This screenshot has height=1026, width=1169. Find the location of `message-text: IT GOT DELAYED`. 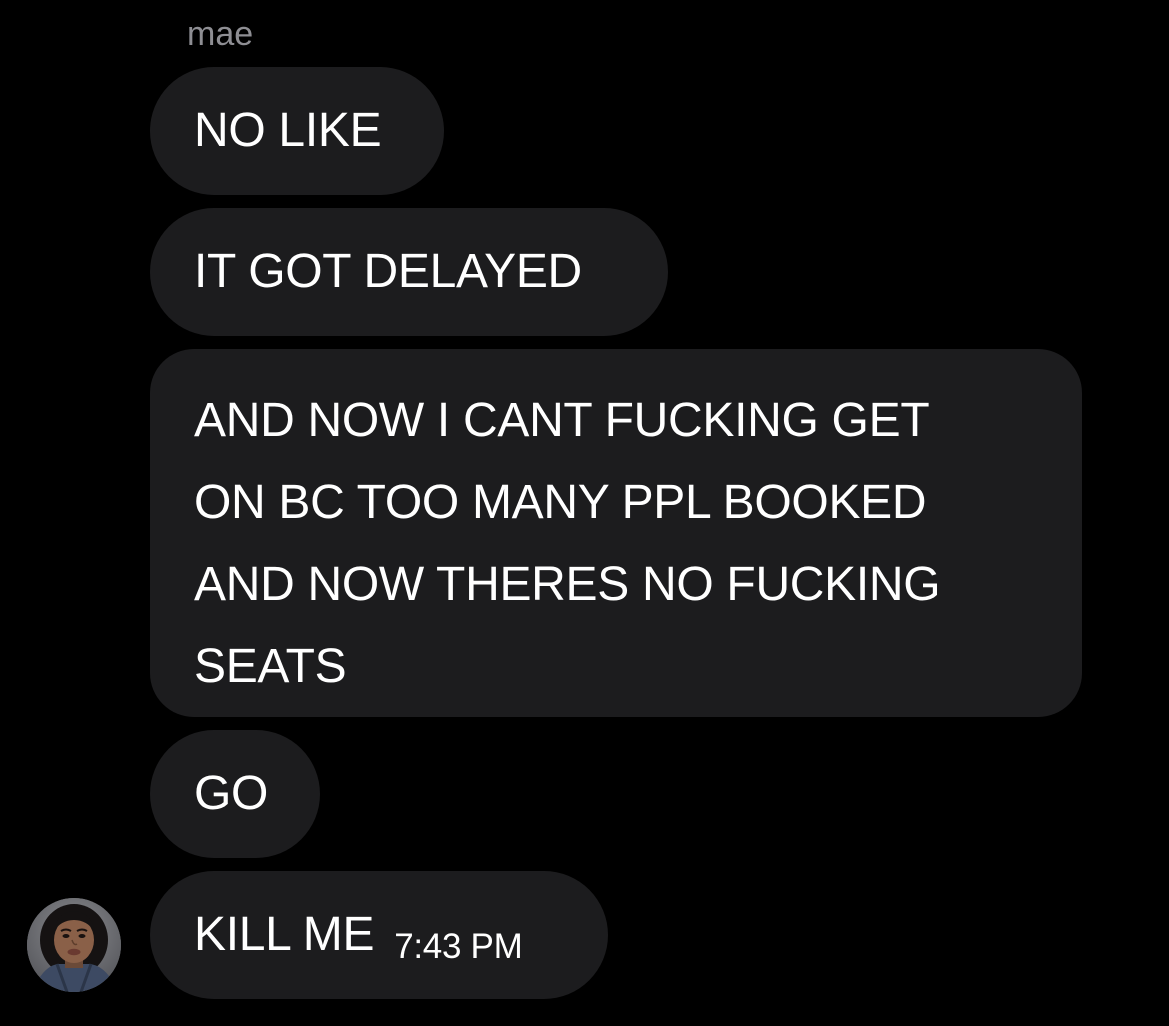

message-text: IT GOT DELAYED is located at coordinates (388, 271).